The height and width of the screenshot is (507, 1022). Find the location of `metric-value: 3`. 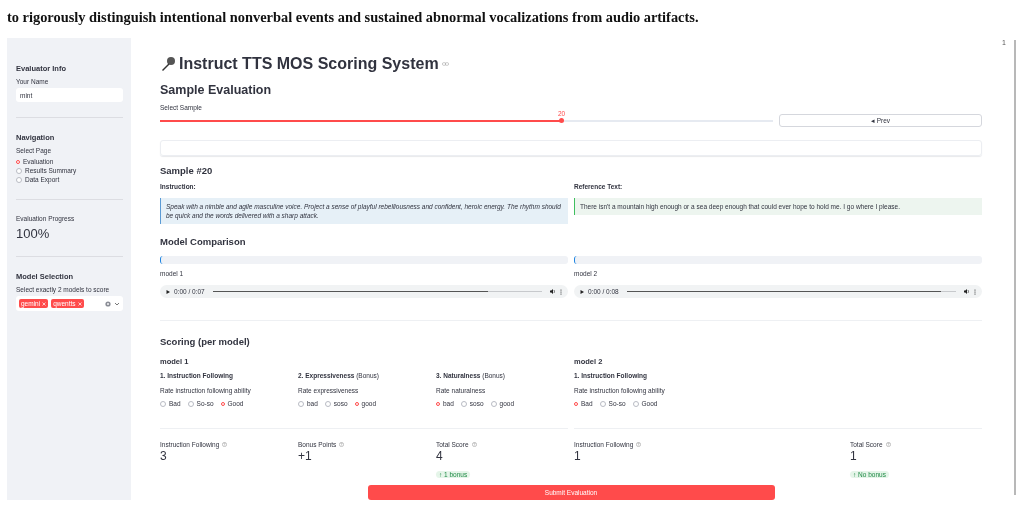

metric-value: 3 is located at coordinates (164, 456).